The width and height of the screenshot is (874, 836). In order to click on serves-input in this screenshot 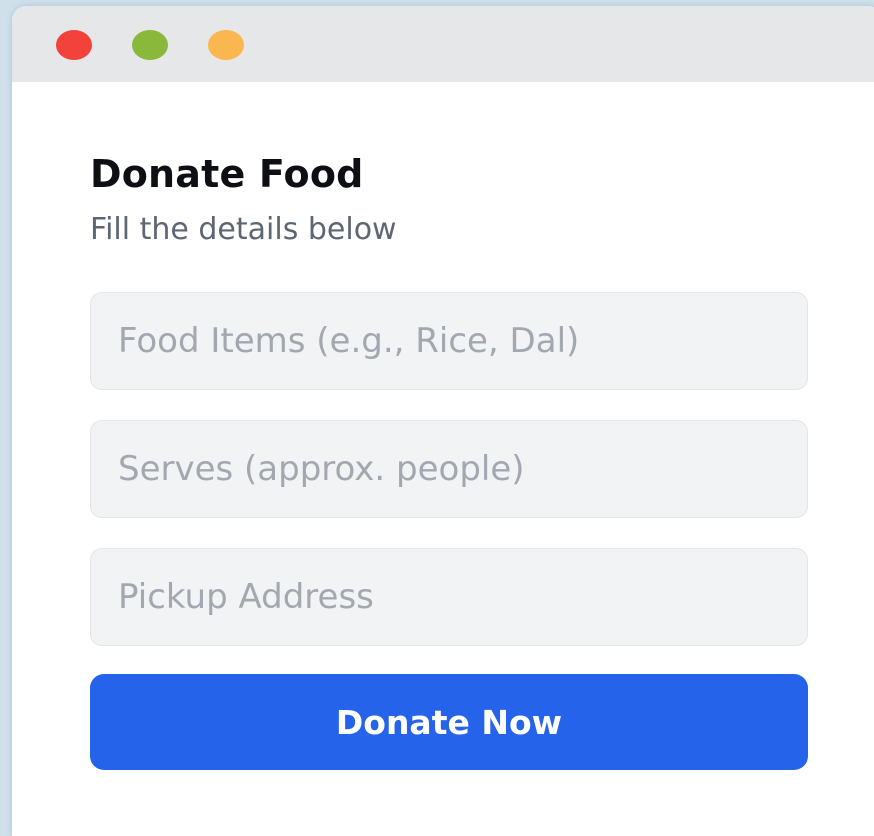, I will do `click(462, 469)`.